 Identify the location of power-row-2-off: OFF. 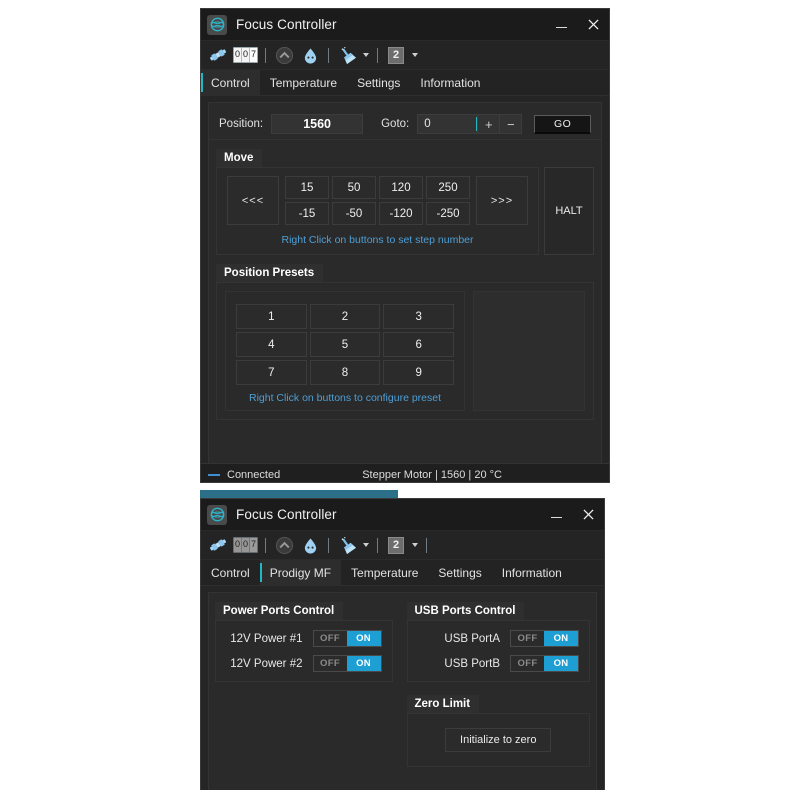
(330, 663).